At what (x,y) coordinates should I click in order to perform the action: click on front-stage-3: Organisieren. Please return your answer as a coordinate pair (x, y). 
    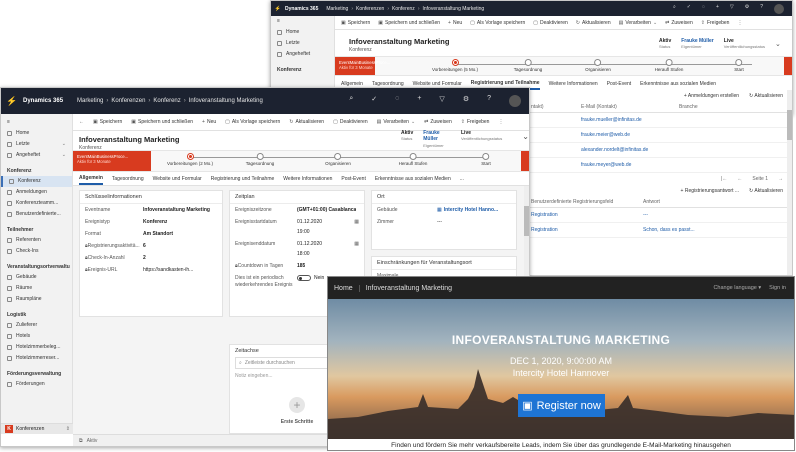
    Looking at the image, I should click on (338, 159).